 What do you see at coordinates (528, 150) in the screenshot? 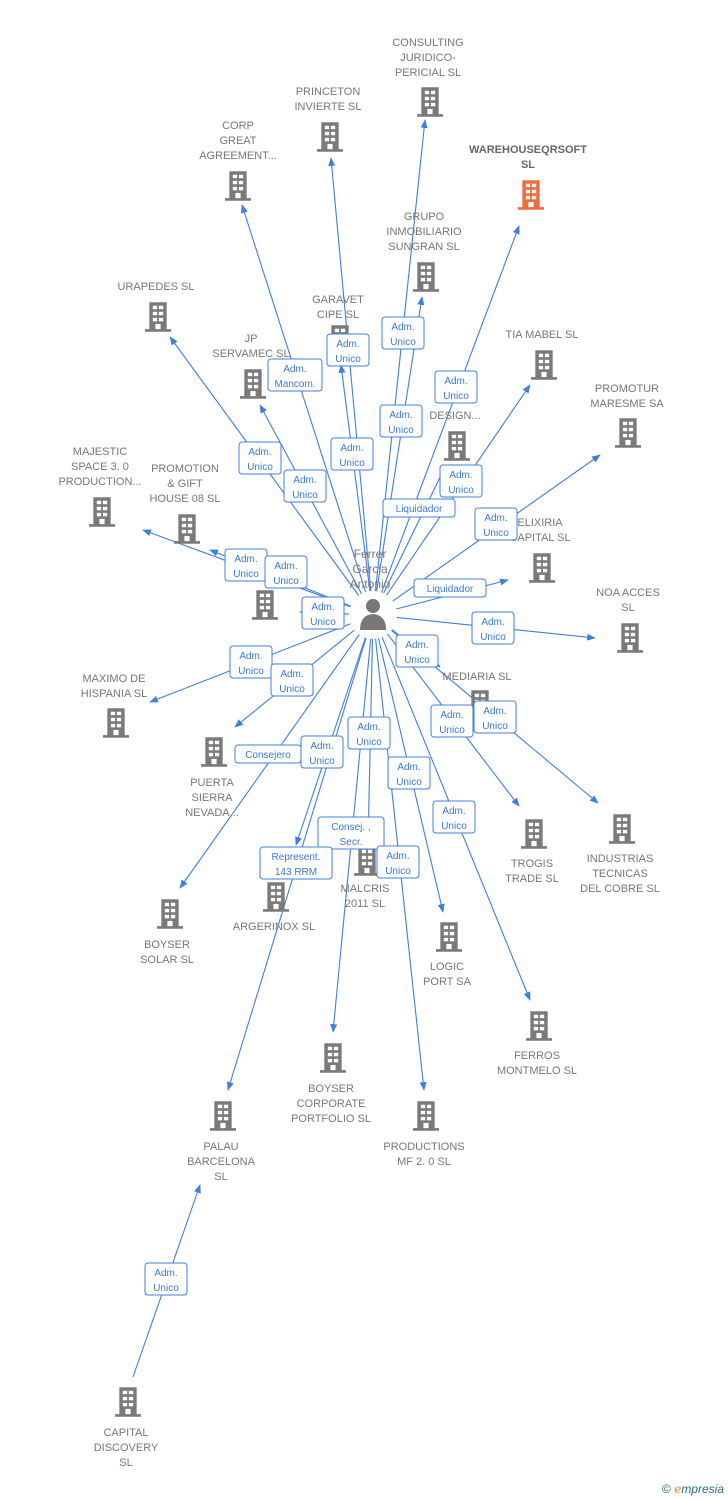
I see `company-name-line: WAREHOUSEQRSOFT` at bounding box center [528, 150].